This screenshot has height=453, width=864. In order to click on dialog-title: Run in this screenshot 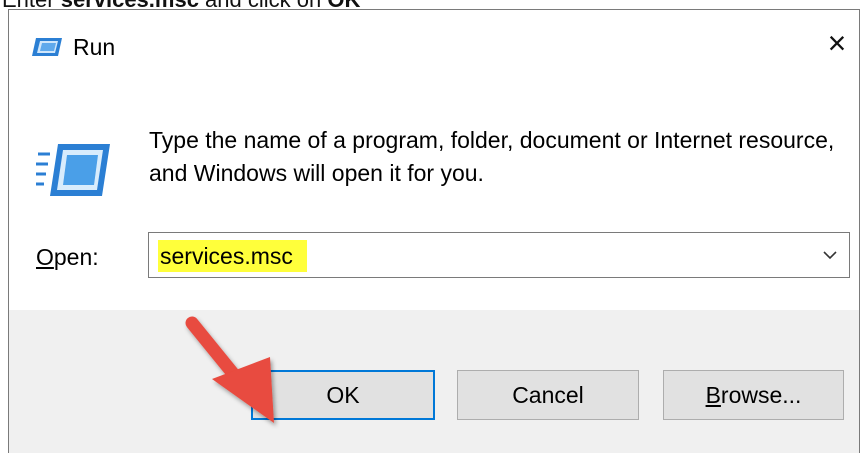, I will do `click(94, 47)`.